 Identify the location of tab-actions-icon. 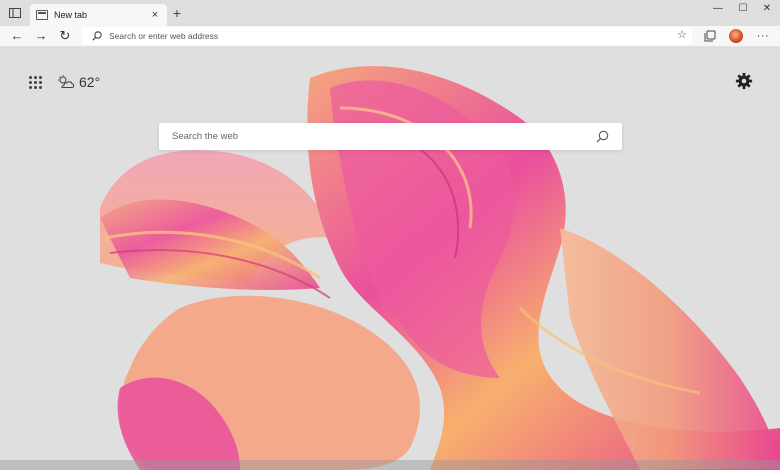
(15, 13).